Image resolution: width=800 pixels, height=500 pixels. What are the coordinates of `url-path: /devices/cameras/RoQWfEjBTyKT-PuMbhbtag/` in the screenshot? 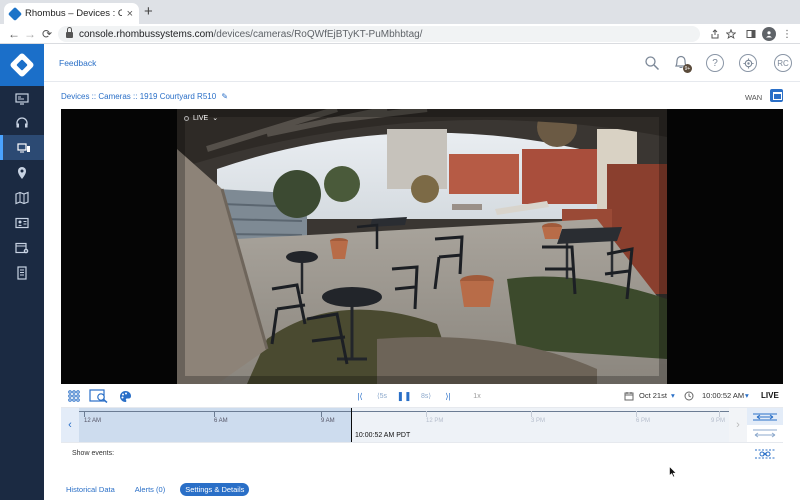 It's located at (318, 34).